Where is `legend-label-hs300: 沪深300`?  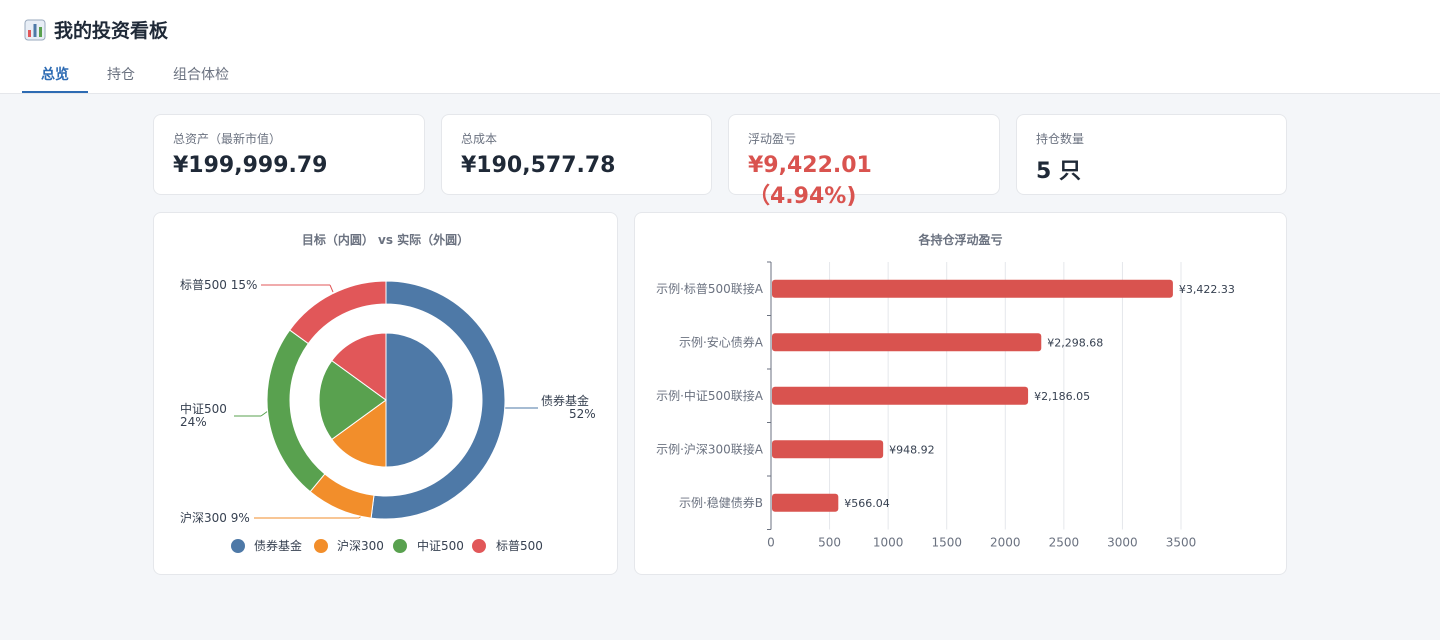 legend-label-hs300: 沪深300 is located at coordinates (360, 546).